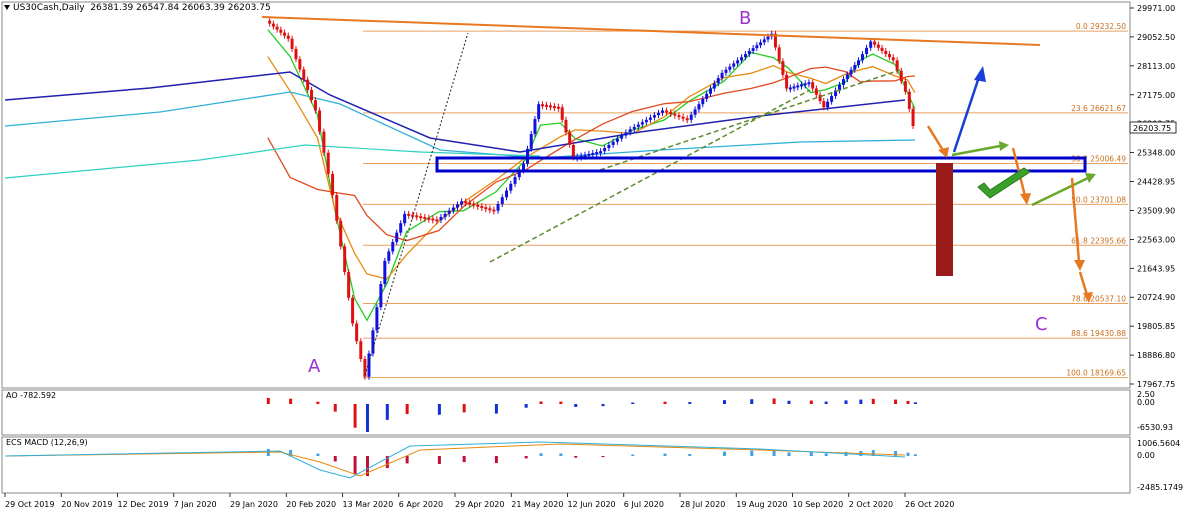 This screenshot has height=514, width=1200. I want to click on ao-y-label: -6530.93, so click(1155, 427).